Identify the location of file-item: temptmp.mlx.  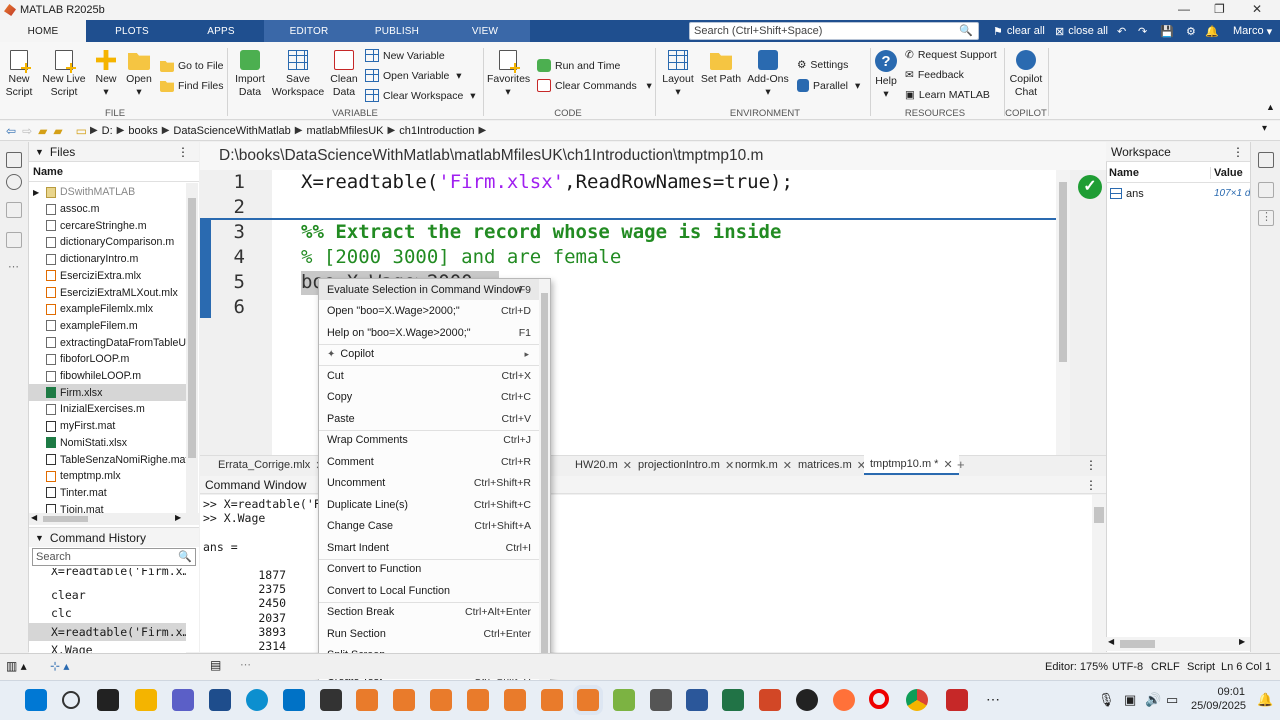
(107, 476).